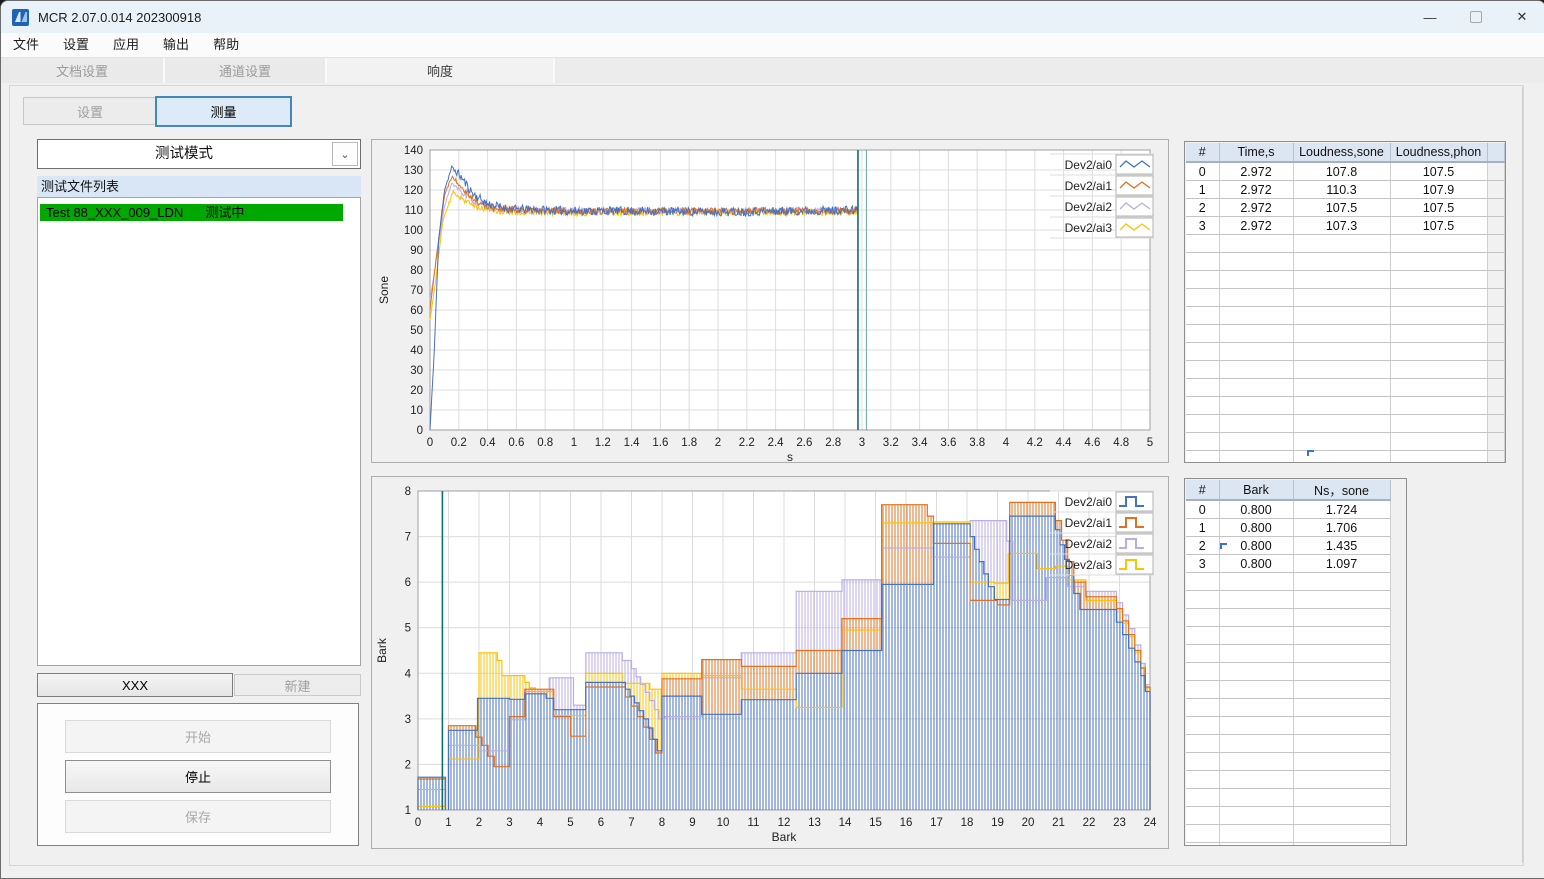 This screenshot has height=879, width=1544. What do you see at coordinates (226, 45) in the screenshot?
I see `menu-item: 帮助` at bounding box center [226, 45].